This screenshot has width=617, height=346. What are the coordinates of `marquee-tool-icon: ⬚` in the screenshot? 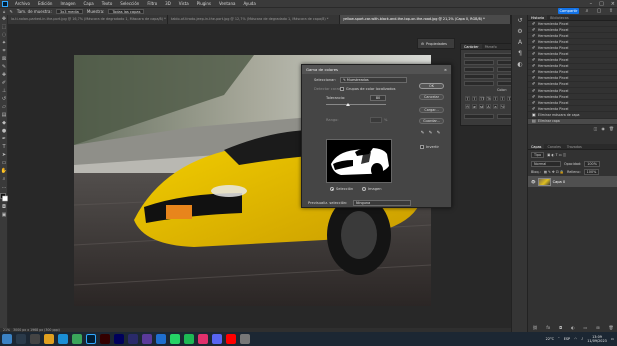 It's located at (4, 27).